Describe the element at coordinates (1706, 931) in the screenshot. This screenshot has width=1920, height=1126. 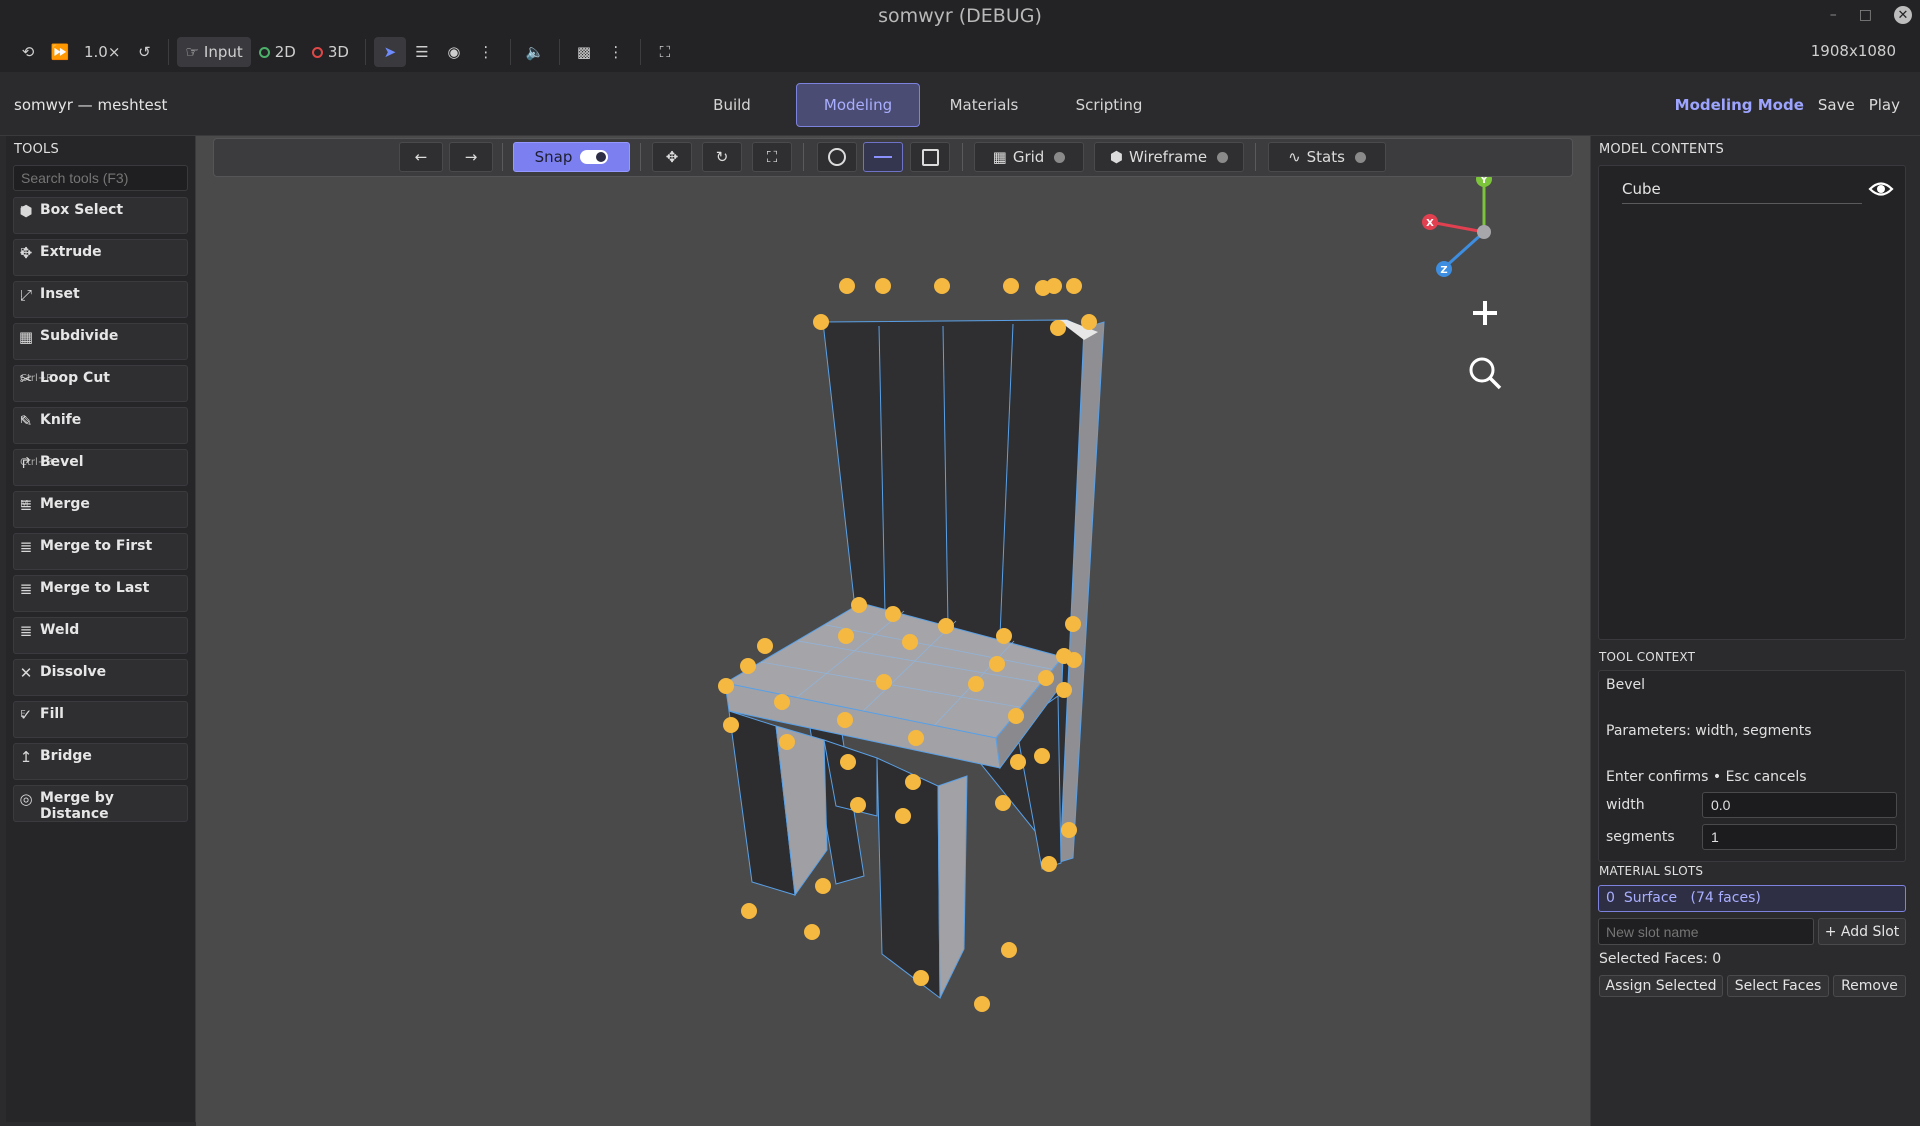
I see `new-slot-name-input` at that location.